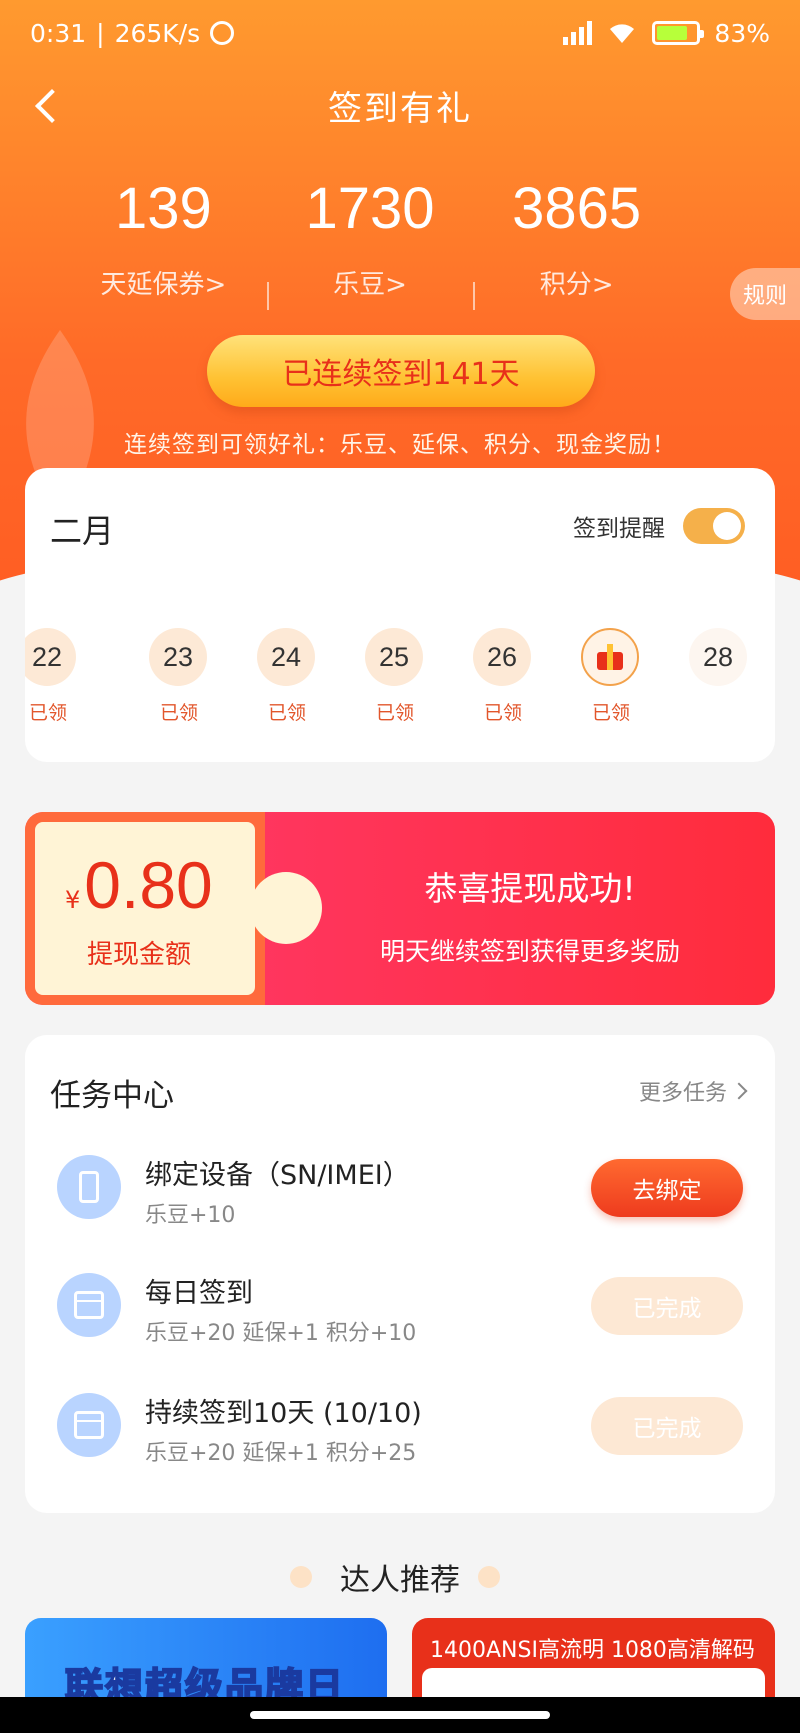 Image resolution: width=800 pixels, height=1733 pixels. What do you see at coordinates (139, 955) in the screenshot?
I see `cash-amount-label: 提现金额` at bounding box center [139, 955].